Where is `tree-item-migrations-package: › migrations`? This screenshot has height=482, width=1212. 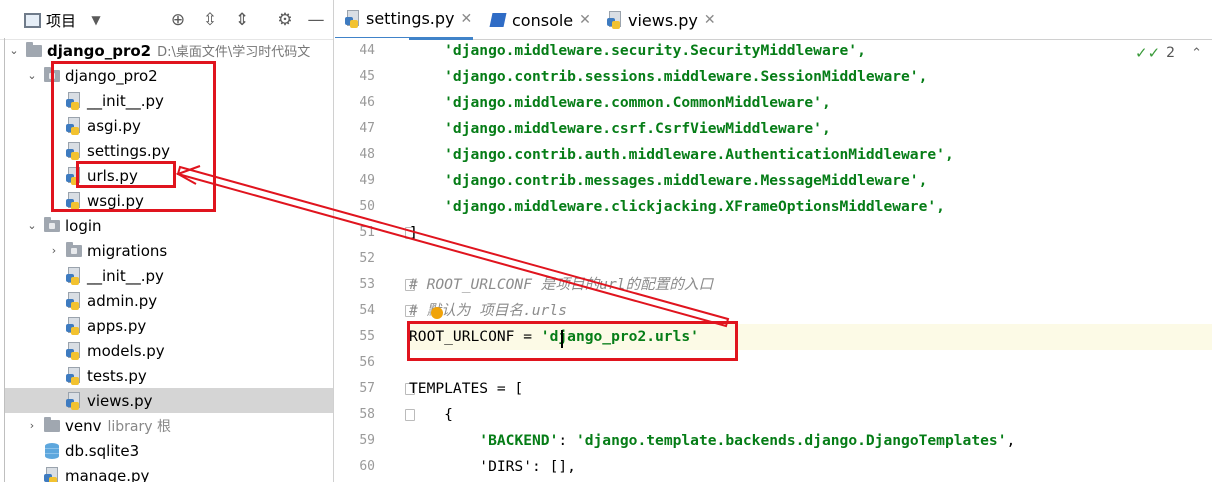 tree-item-migrations-package: › migrations is located at coordinates (169, 250).